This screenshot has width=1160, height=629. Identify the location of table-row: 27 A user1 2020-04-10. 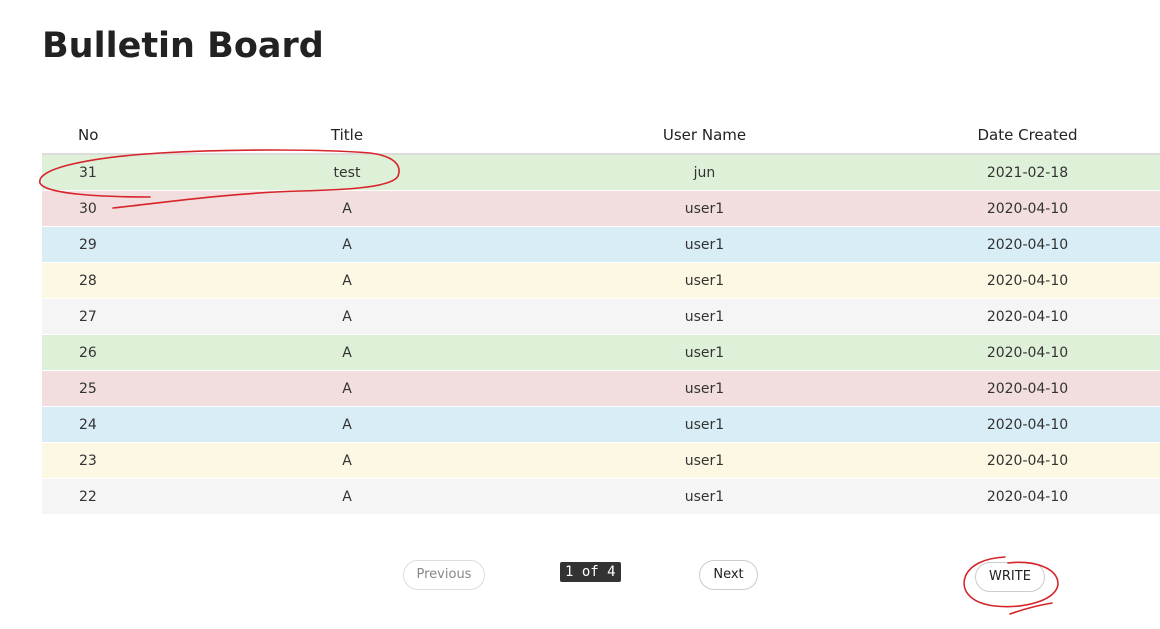
(601, 316).